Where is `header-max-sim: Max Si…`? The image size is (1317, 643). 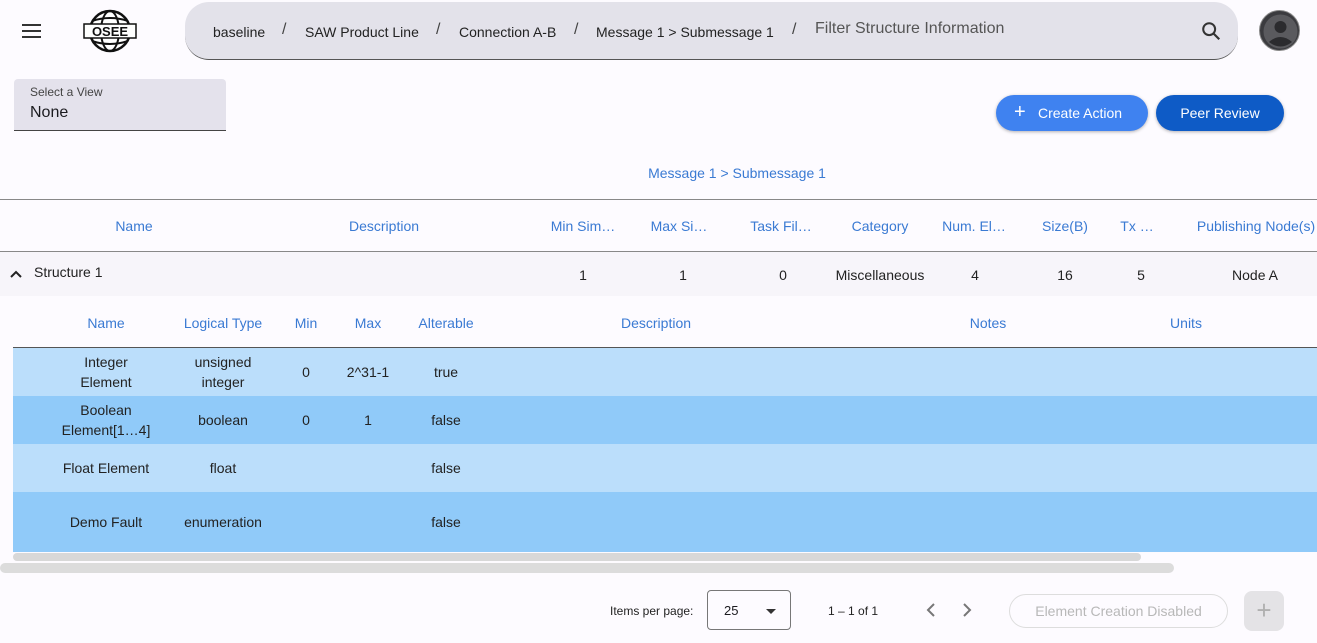 header-max-sim: Max Si… is located at coordinates (679, 226).